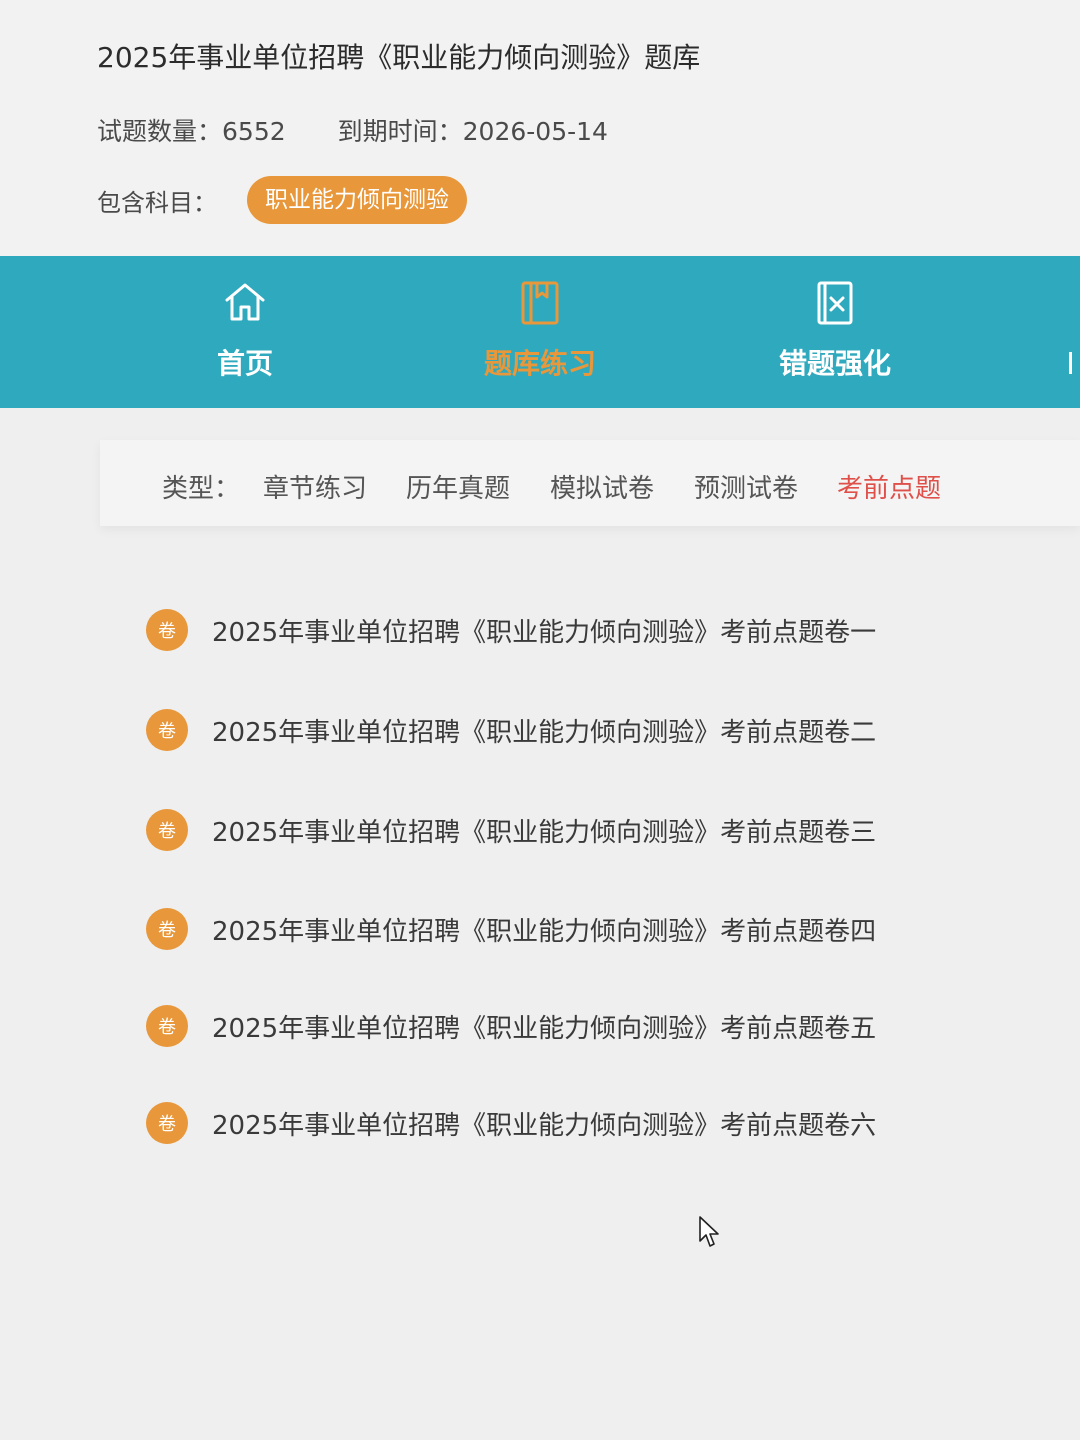 This screenshot has width=1080, height=1440. I want to click on list-item: 卷 2025年事业单位招聘《职业能力倾向测验》考前点题卷六, so click(546, 1123).